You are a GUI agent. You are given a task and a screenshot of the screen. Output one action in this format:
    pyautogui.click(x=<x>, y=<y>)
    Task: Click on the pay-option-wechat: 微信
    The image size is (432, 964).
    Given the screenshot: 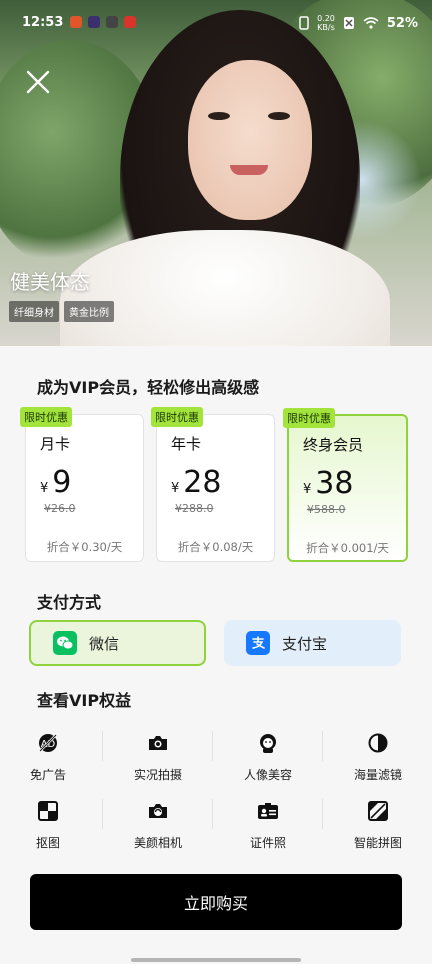 What is the action you would take?
    pyautogui.click(x=117, y=643)
    